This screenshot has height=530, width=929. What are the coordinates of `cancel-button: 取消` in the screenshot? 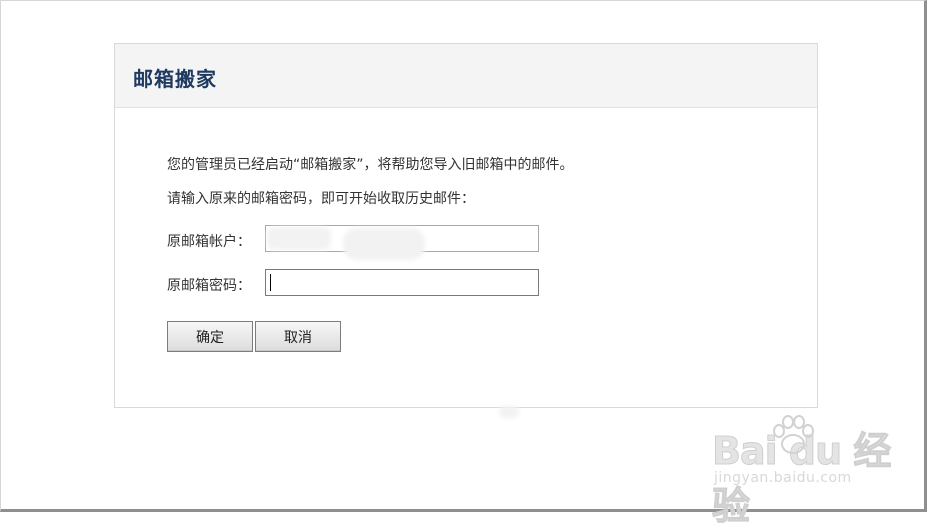 It's located at (298, 336).